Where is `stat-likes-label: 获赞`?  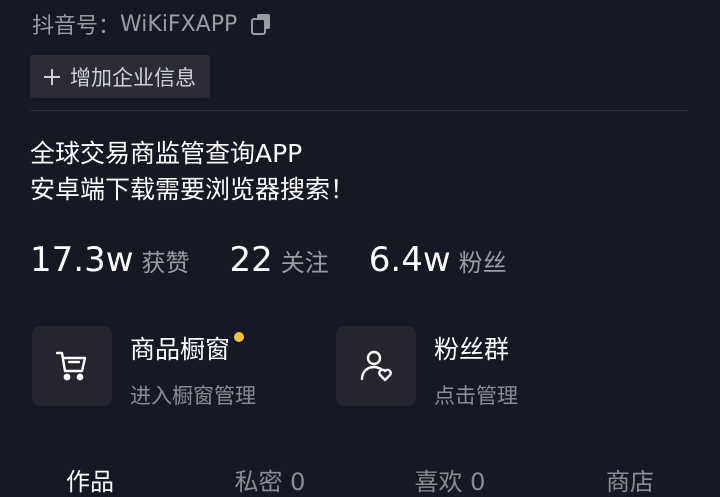 stat-likes-label: 获赞 is located at coordinates (165, 263).